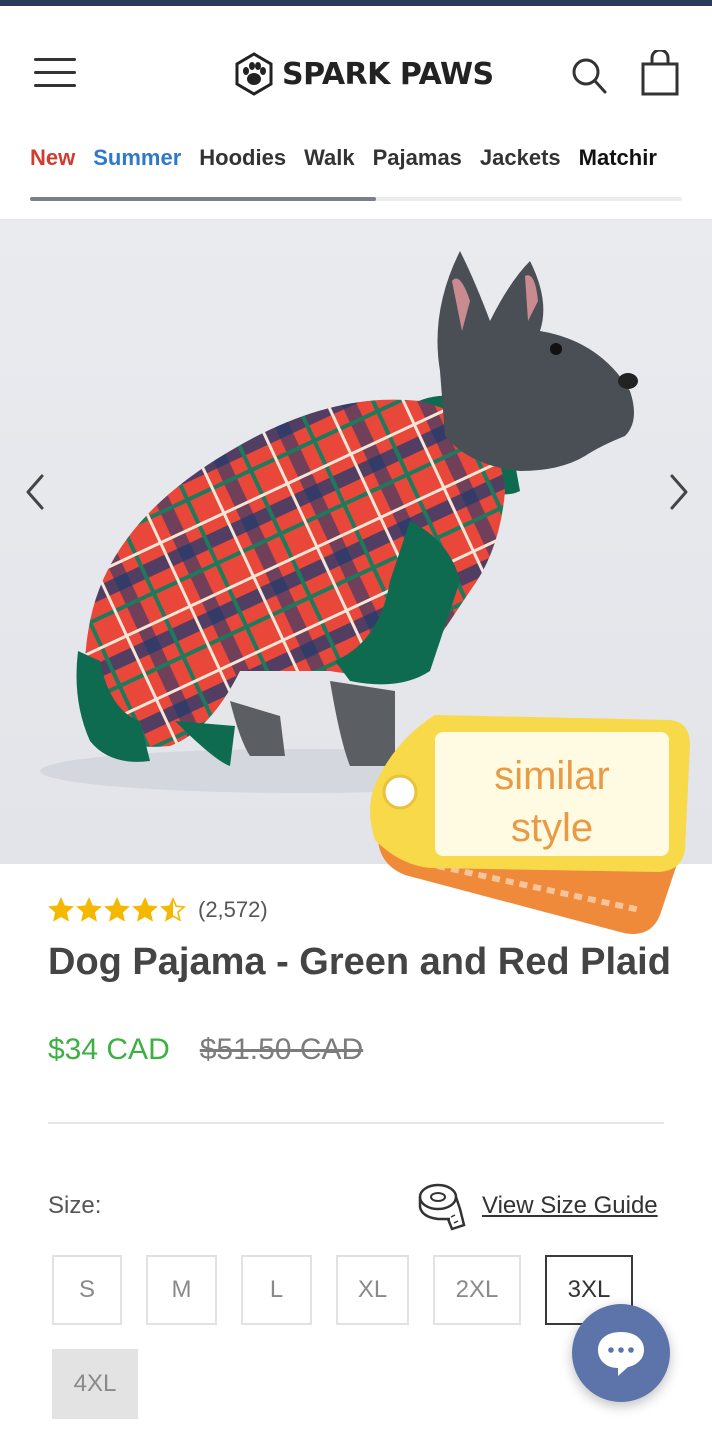  What do you see at coordinates (36, 492) in the screenshot?
I see `chevron-left-icon` at bounding box center [36, 492].